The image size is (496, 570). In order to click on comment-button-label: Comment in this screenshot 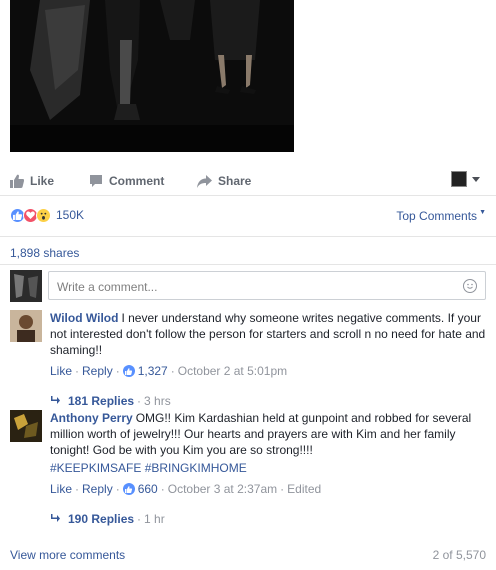, I will do `click(137, 181)`.